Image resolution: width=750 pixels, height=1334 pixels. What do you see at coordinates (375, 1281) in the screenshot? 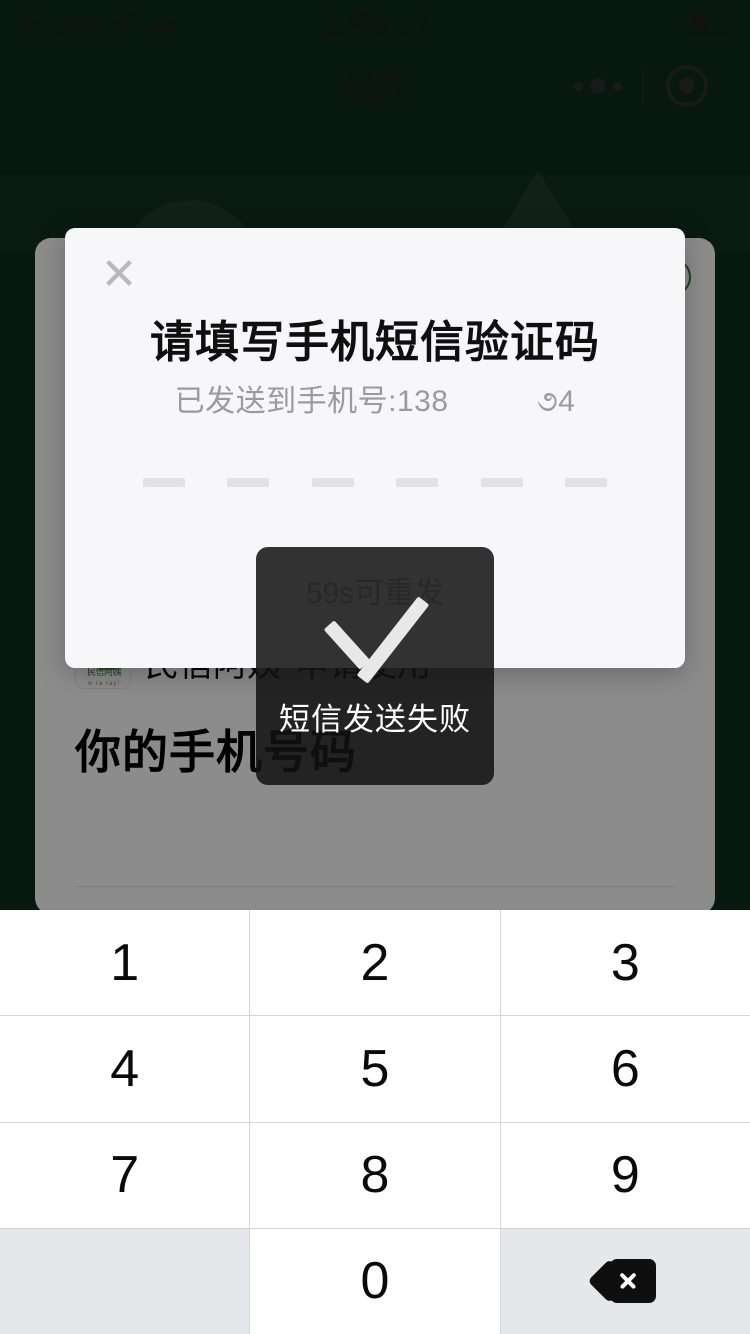
I see `key-0: 0` at bounding box center [375, 1281].